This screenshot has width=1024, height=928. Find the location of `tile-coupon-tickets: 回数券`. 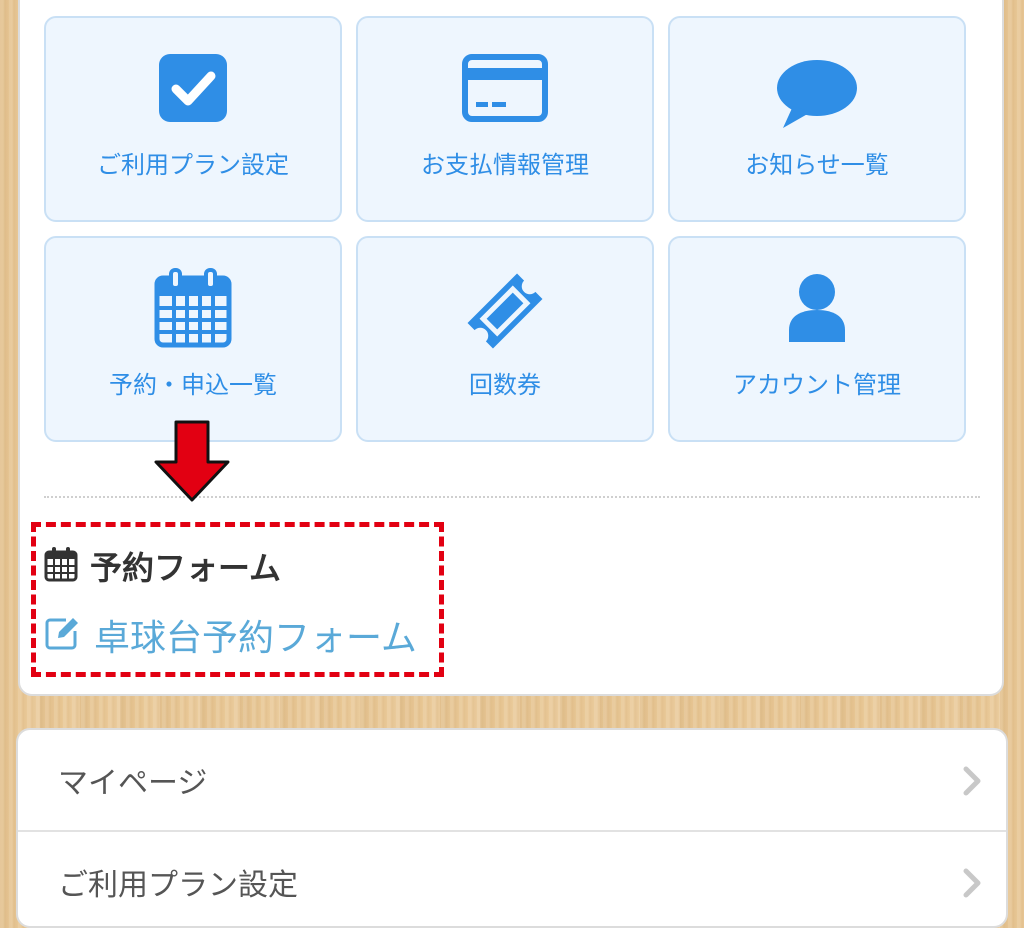

tile-coupon-tickets: 回数券 is located at coordinates (505, 339).